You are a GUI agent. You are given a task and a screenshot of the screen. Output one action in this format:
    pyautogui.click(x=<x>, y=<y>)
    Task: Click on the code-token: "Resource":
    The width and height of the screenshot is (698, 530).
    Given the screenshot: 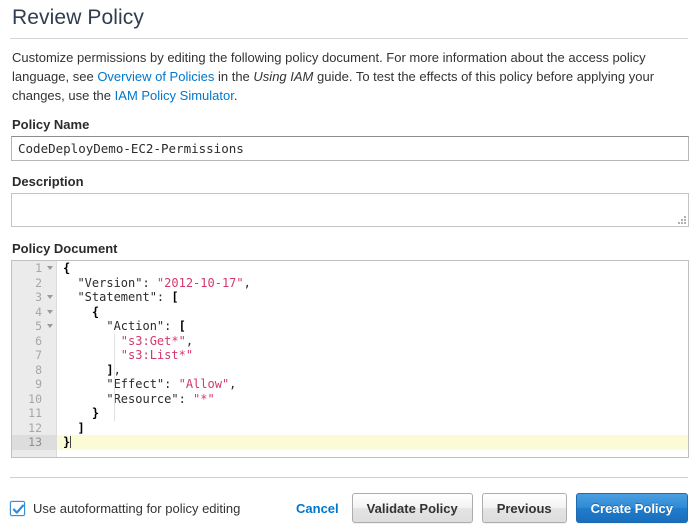 What is the action you would take?
    pyautogui.click(x=128, y=398)
    